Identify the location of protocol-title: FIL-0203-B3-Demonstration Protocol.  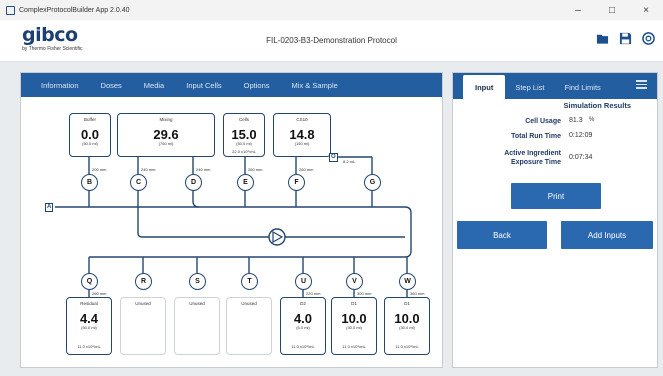
(331, 40).